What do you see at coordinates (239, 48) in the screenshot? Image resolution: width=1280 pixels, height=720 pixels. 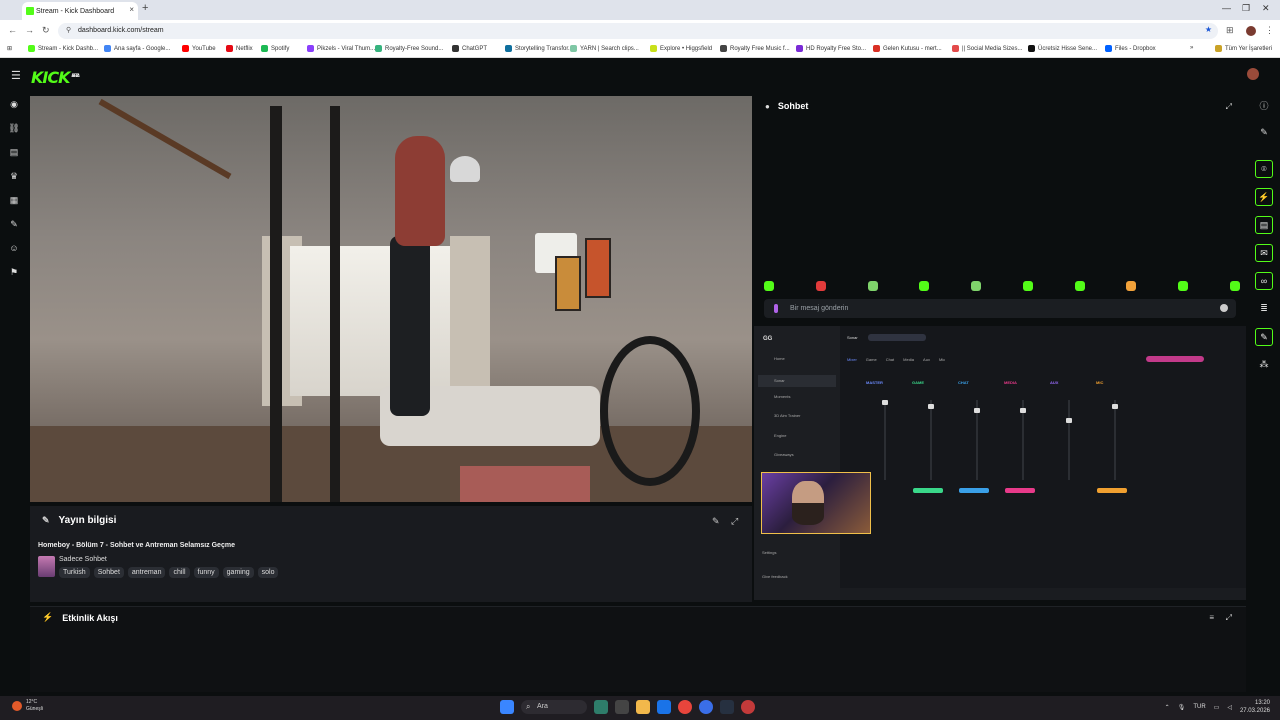 I see `bookmark-item: Netflix` at bounding box center [239, 48].